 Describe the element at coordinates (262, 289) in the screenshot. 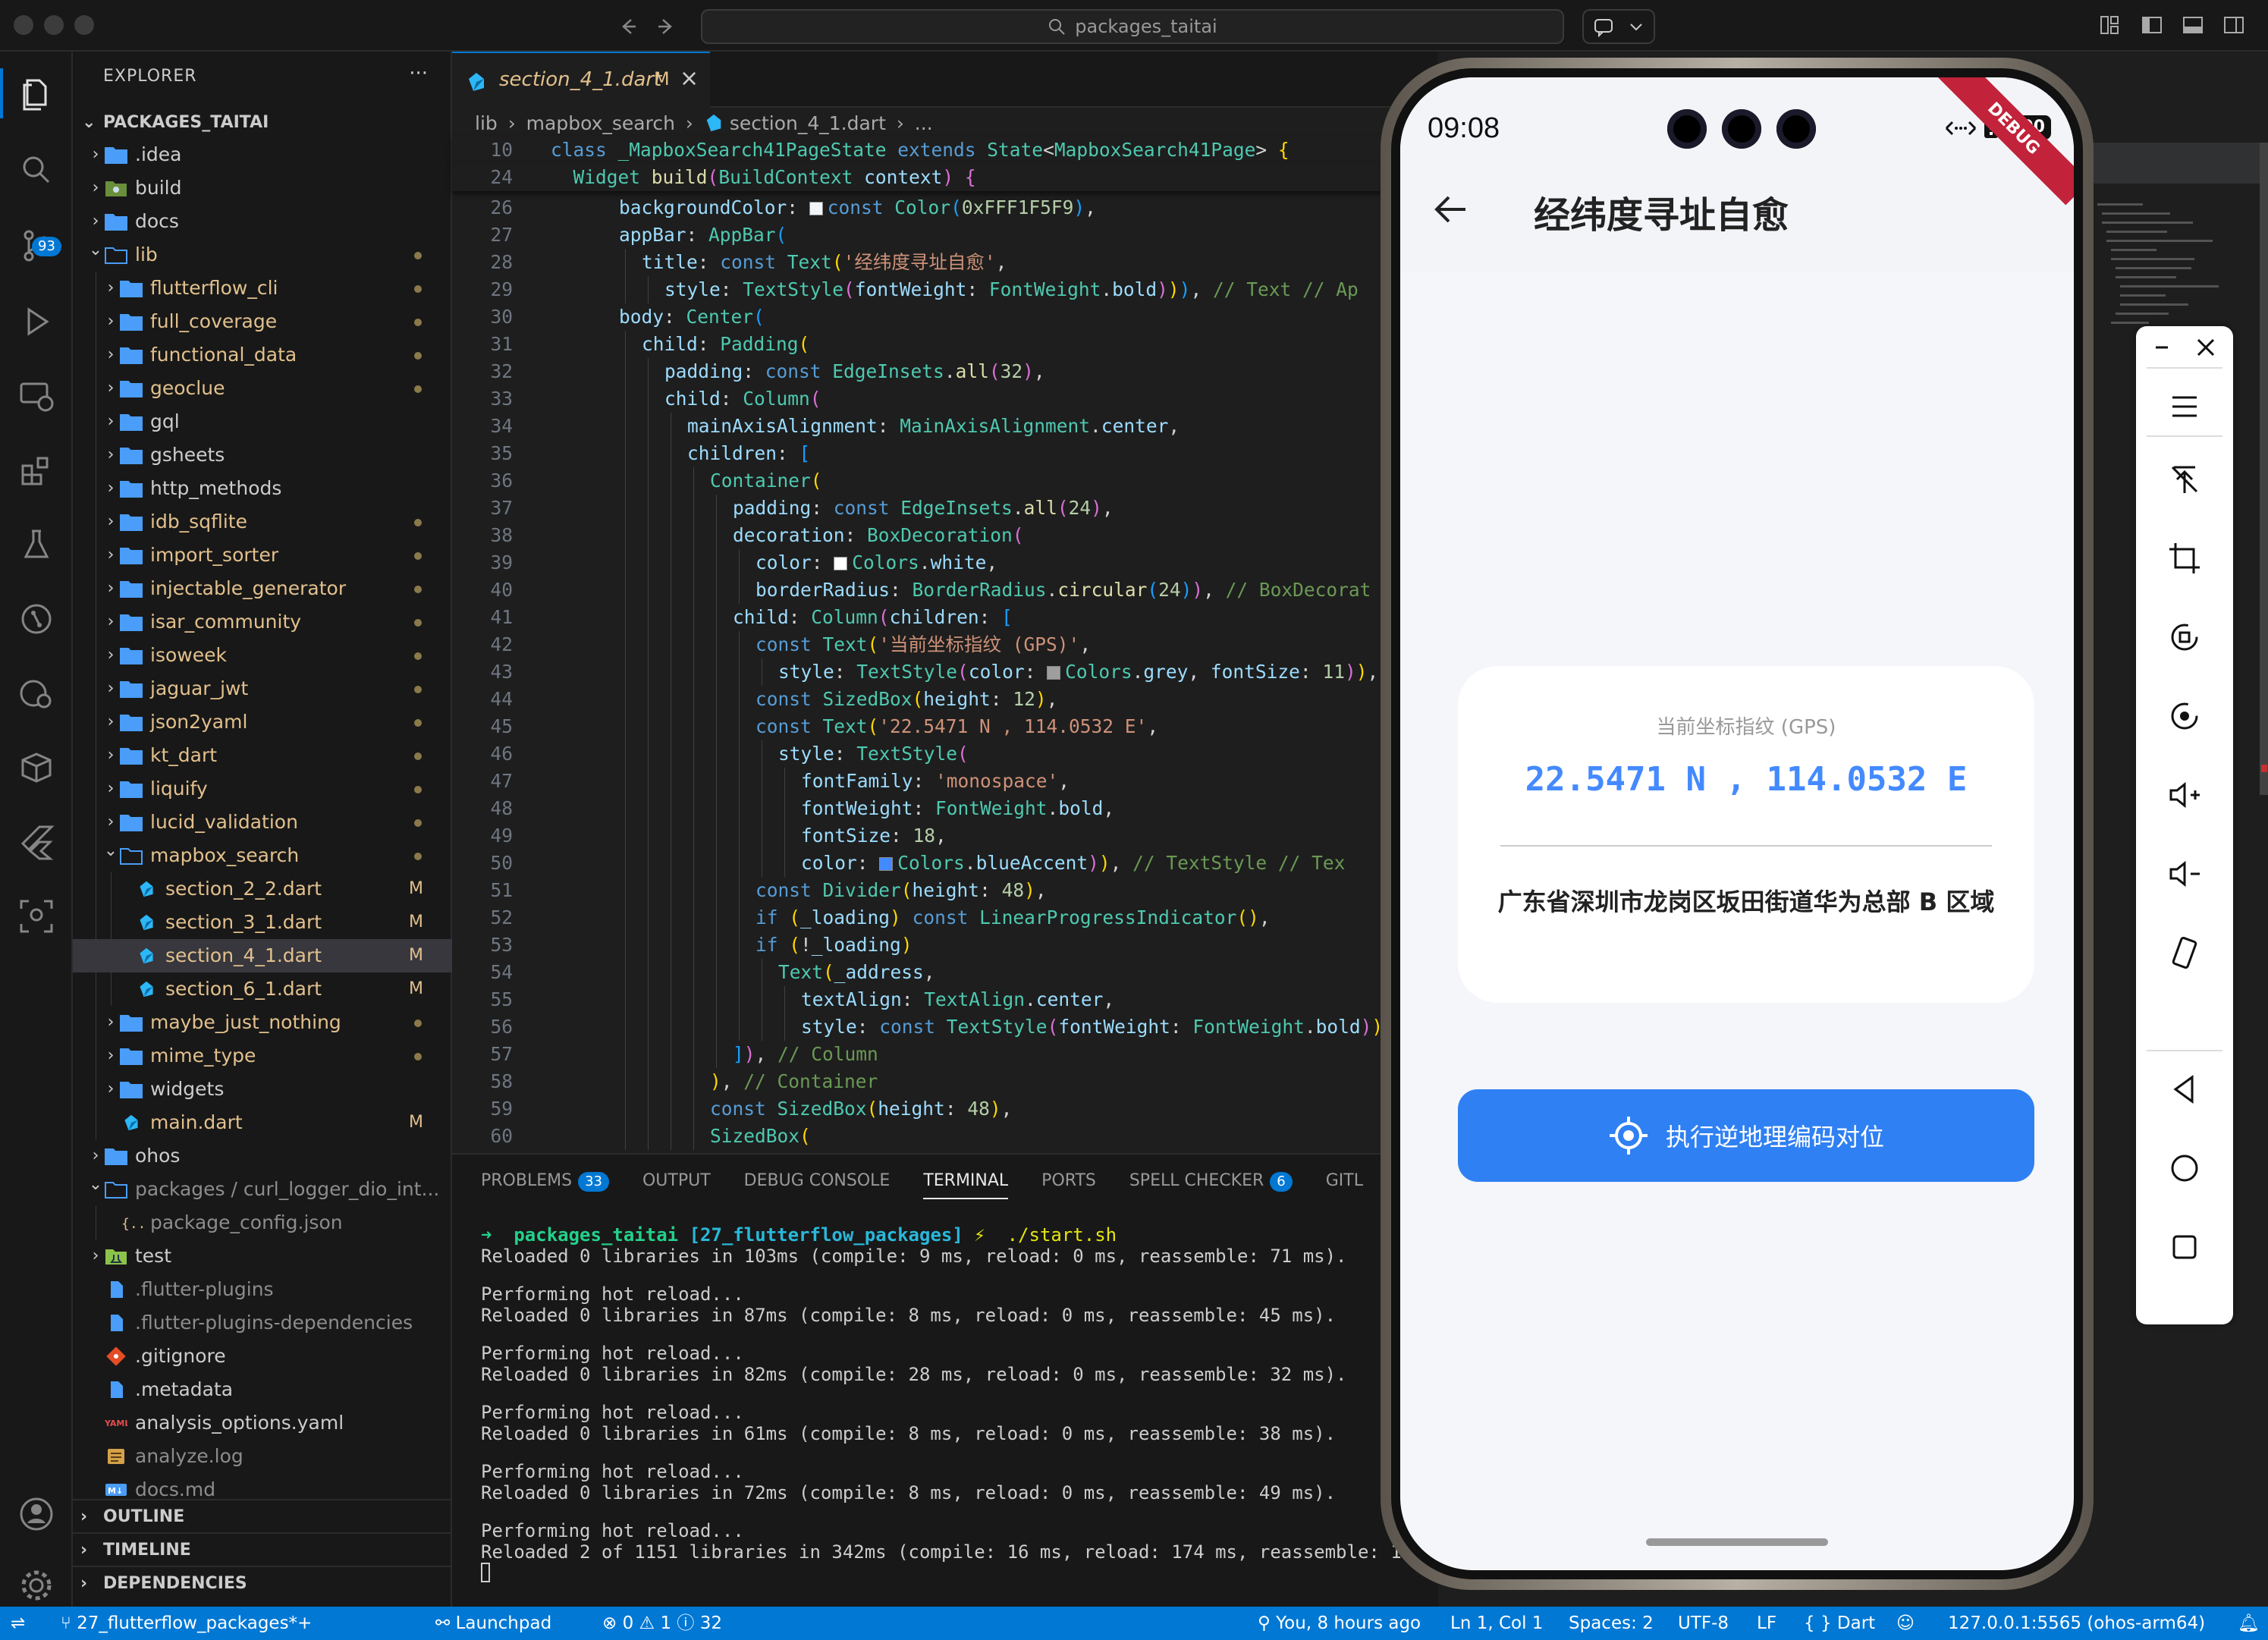

I see `tree-folder: › flutterflow_cli` at that location.